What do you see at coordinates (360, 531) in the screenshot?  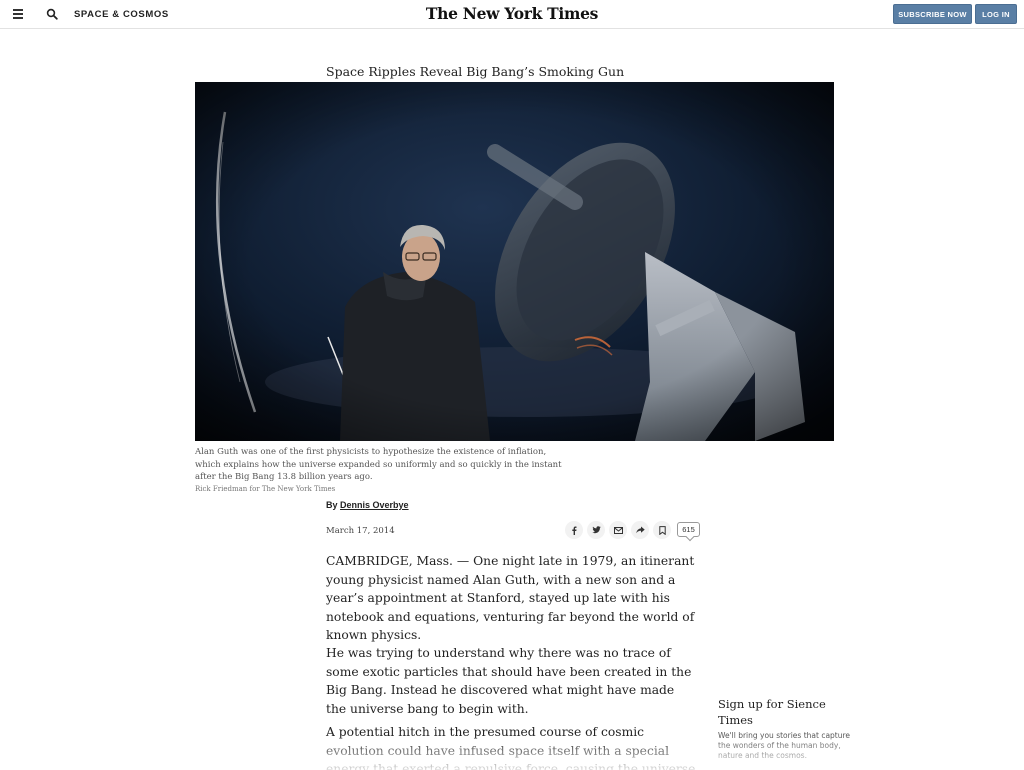 I see `publish-date: March 17, 2014` at bounding box center [360, 531].